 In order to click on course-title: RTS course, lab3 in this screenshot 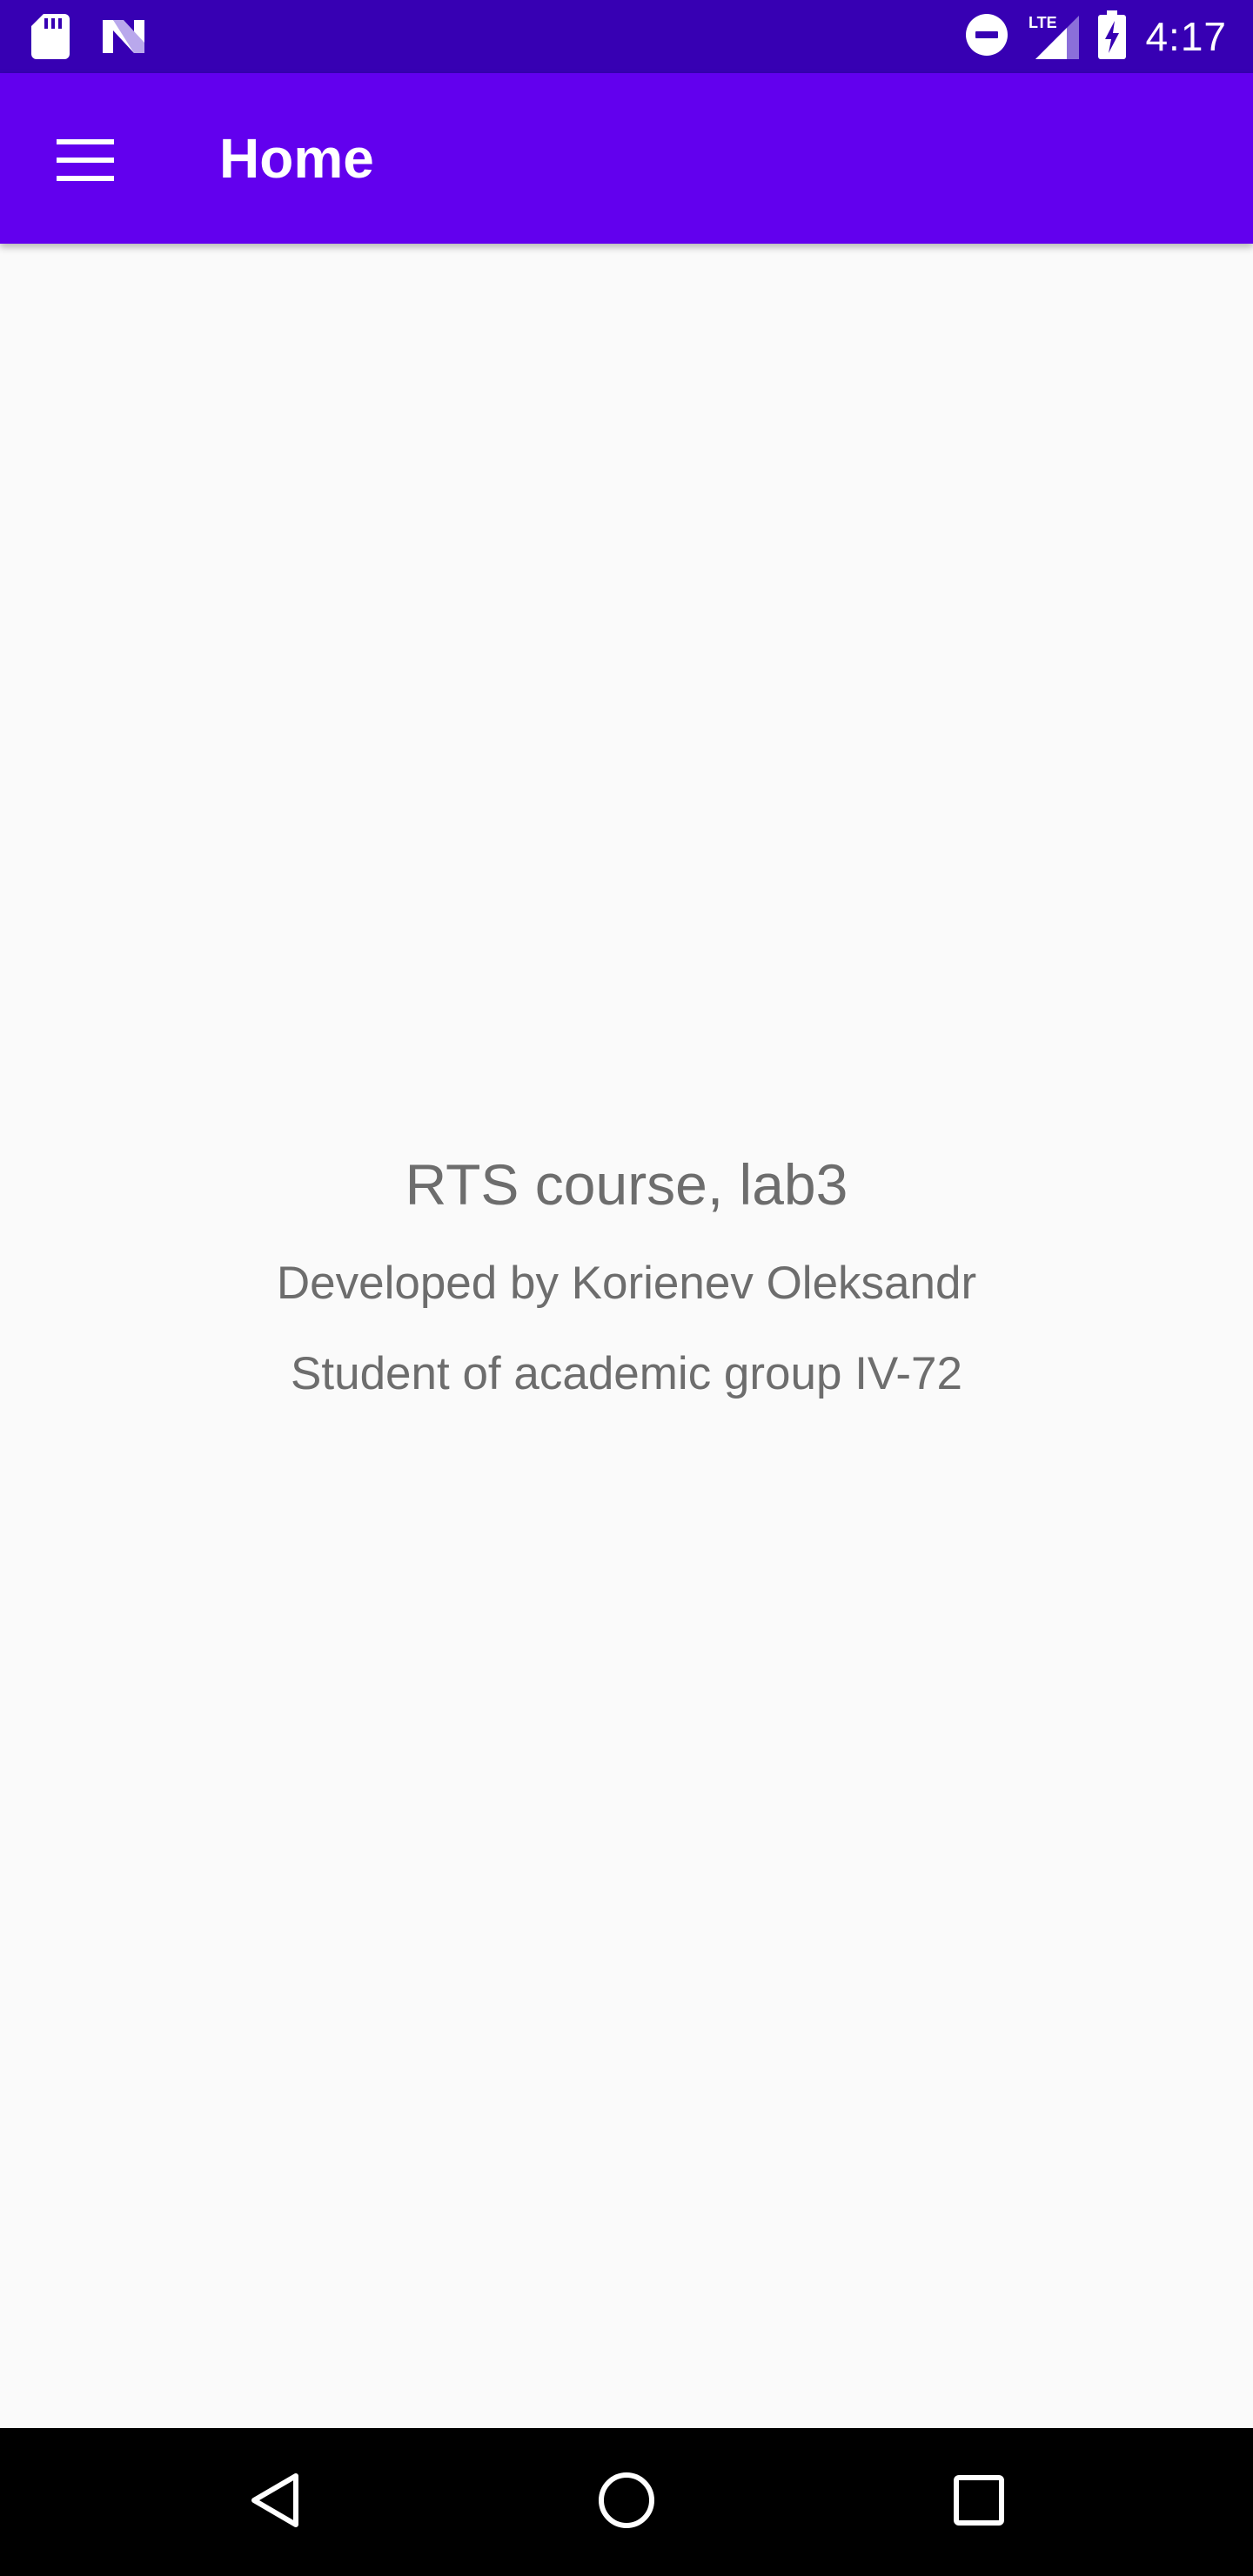, I will do `click(626, 1184)`.